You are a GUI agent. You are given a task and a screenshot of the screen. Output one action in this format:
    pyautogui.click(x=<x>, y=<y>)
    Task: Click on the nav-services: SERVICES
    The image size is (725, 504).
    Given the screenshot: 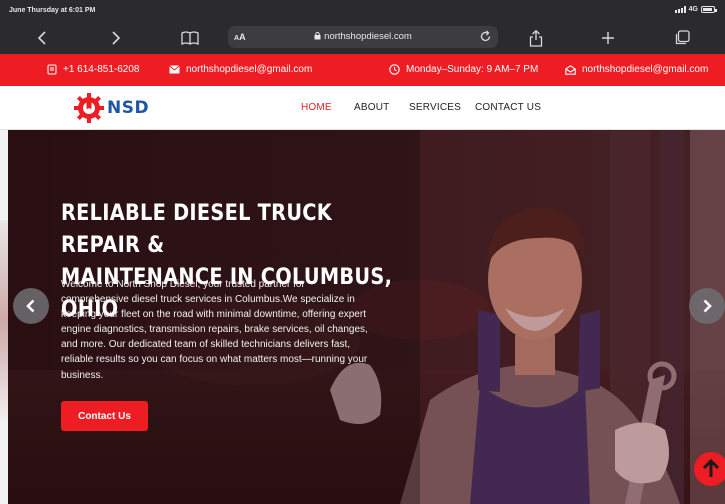 What is the action you would take?
    pyautogui.click(x=435, y=107)
    